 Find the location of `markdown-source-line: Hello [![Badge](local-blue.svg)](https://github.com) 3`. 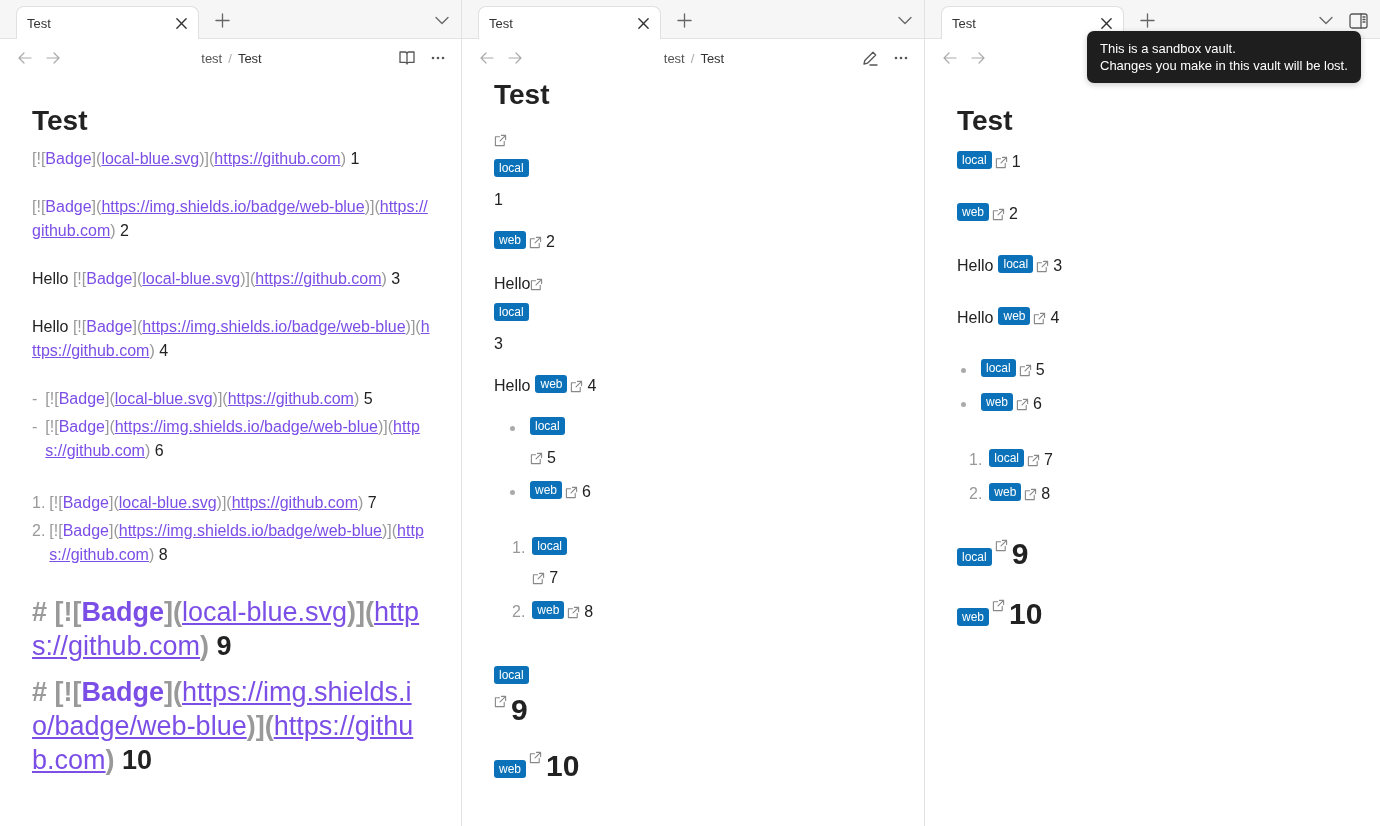

markdown-source-line: Hello [![Badge](local-blue.svg)](https://github.com) 3 is located at coordinates (217, 279).